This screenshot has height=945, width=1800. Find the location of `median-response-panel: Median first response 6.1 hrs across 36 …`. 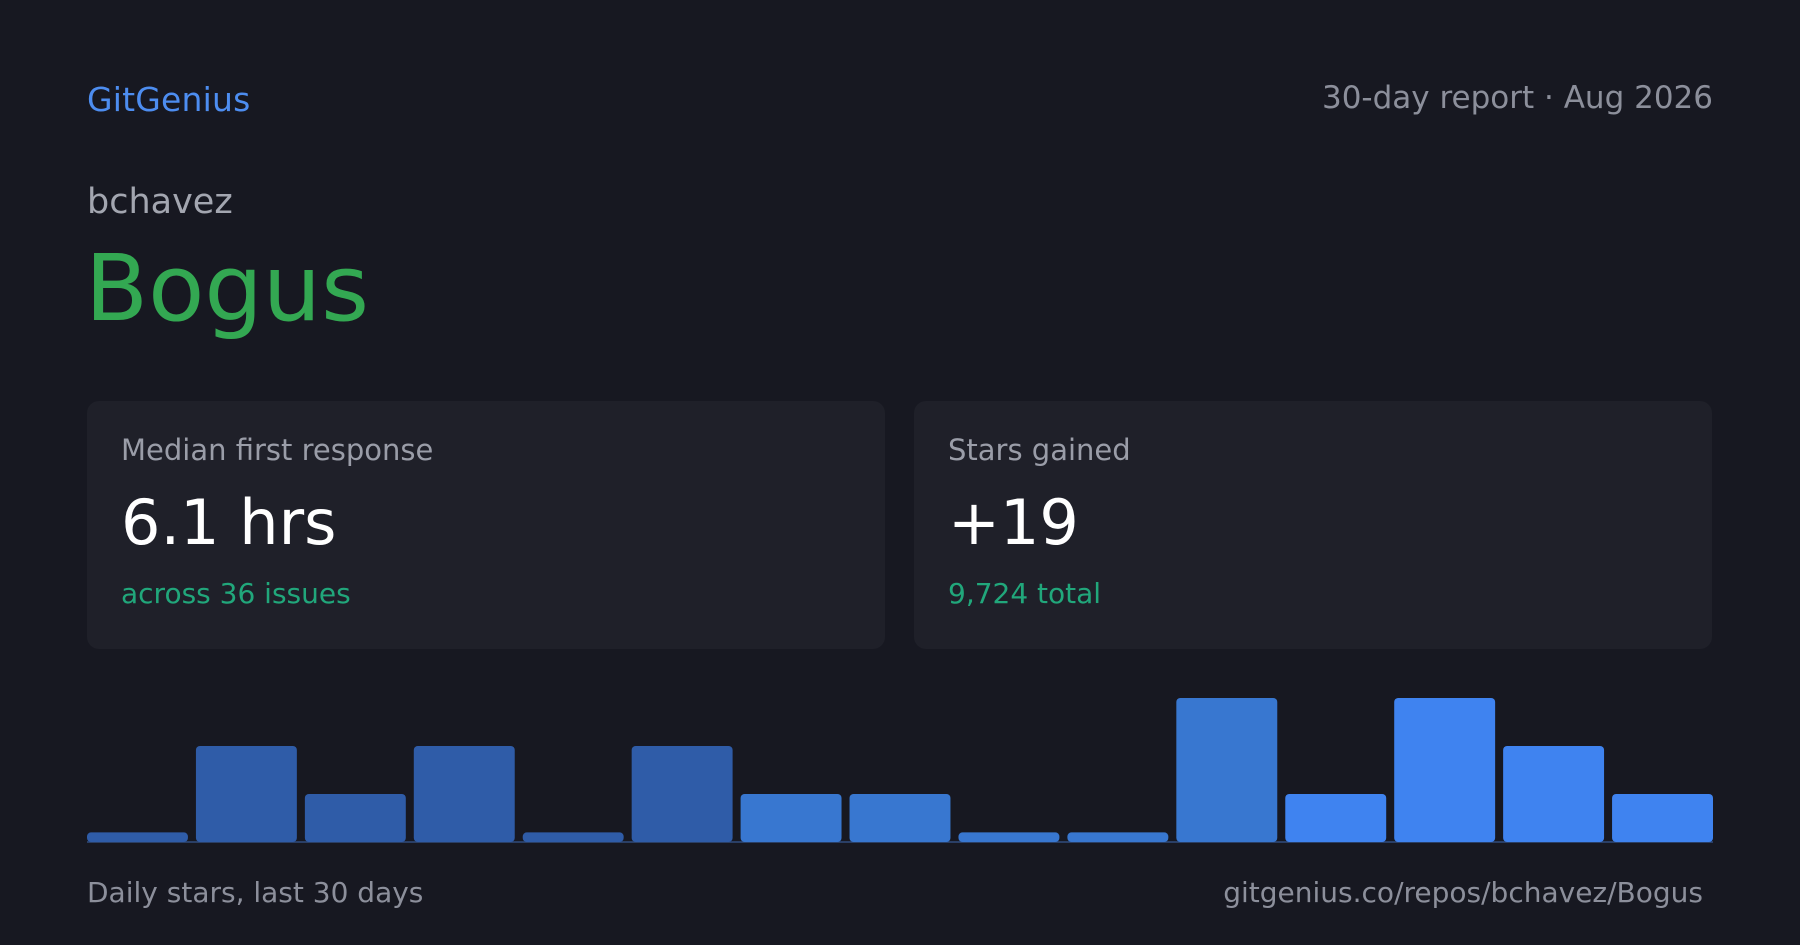

median-response-panel: Median first response 6.1 hrs across 36 … is located at coordinates (486, 525).